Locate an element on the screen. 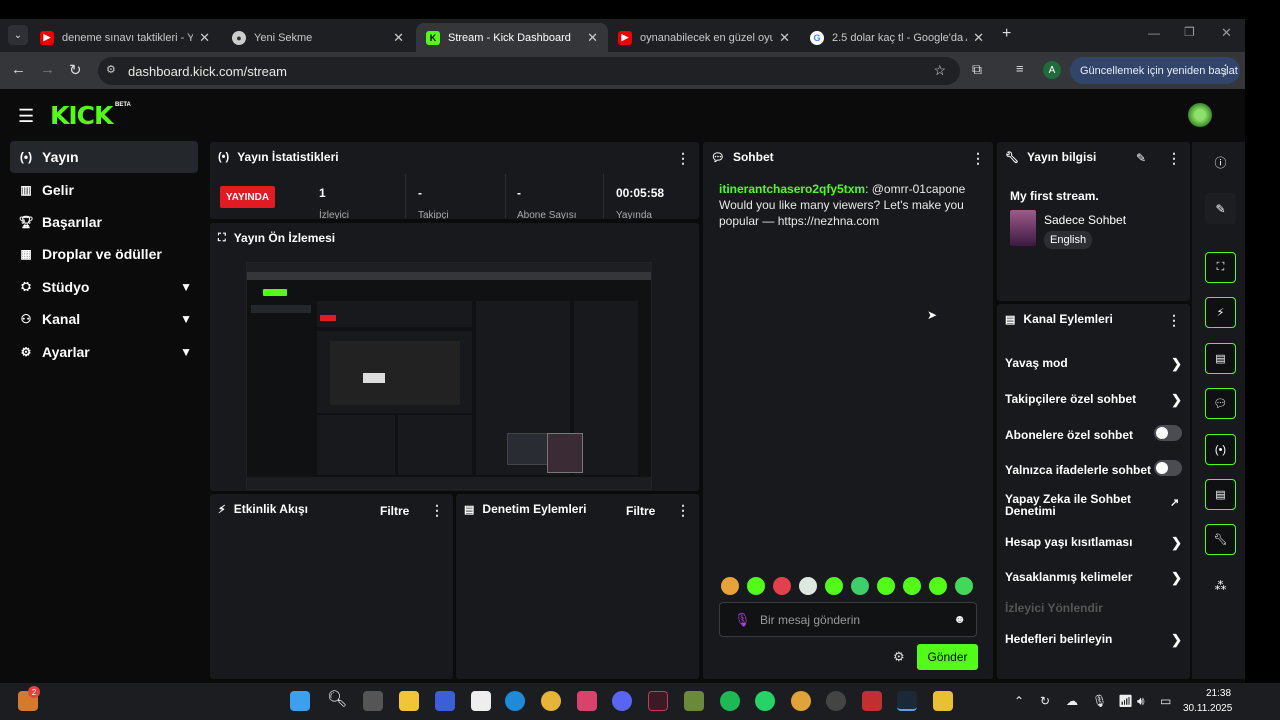  back-icon: ← is located at coordinates (18, 69).